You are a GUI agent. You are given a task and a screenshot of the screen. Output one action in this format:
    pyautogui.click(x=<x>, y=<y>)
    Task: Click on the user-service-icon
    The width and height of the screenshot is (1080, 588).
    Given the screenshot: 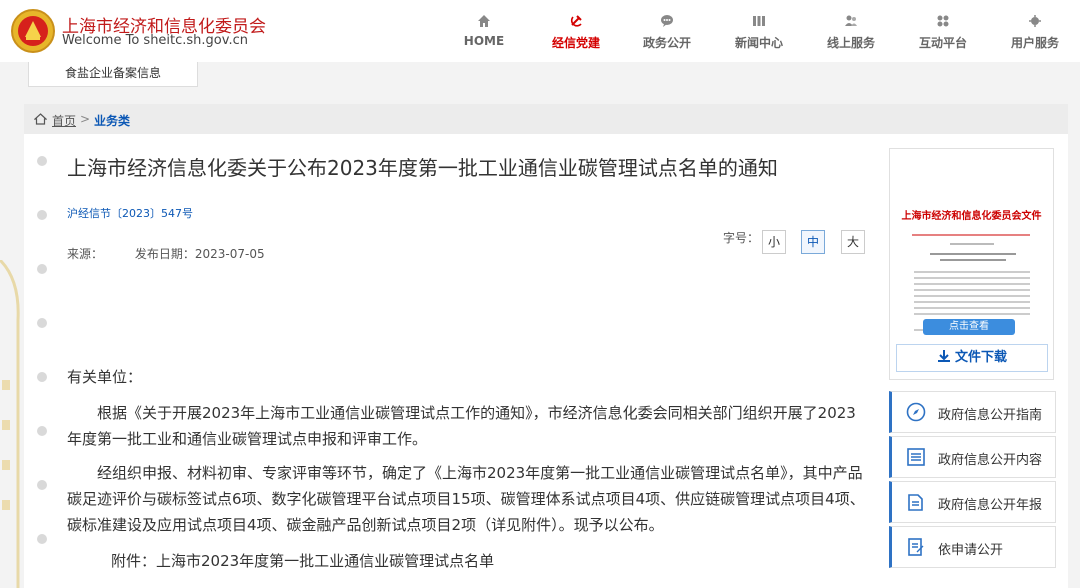 What is the action you would take?
    pyautogui.click(x=1035, y=21)
    